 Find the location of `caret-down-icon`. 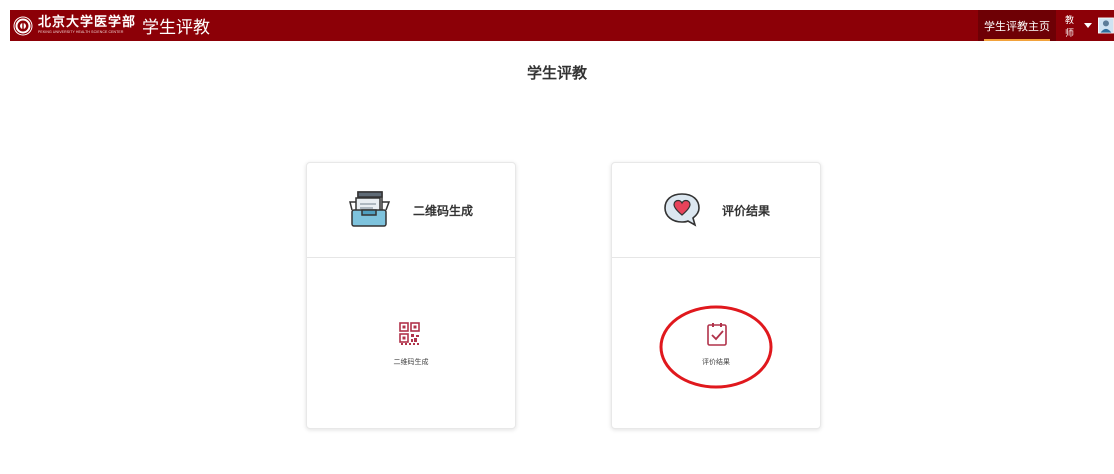

caret-down-icon is located at coordinates (1088, 25).